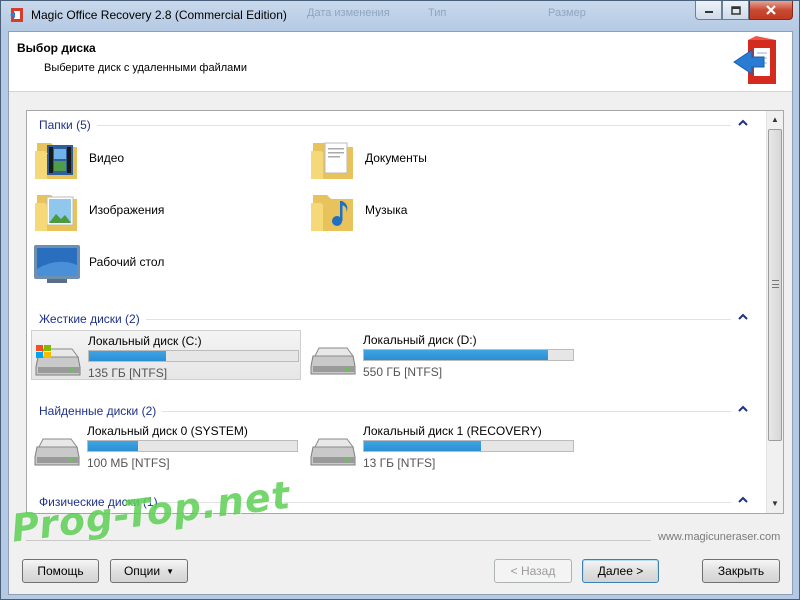 The image size is (800, 600). What do you see at coordinates (145, 341) in the screenshot?
I see `drive-name: Локальный диск (C:)` at bounding box center [145, 341].